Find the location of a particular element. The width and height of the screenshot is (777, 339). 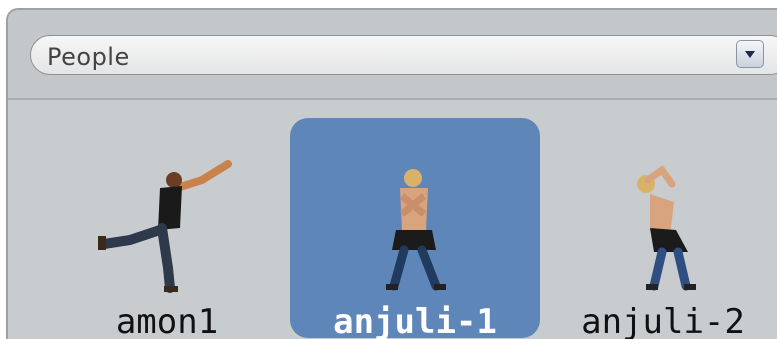

category-dropdown-value: People is located at coordinates (88, 57).